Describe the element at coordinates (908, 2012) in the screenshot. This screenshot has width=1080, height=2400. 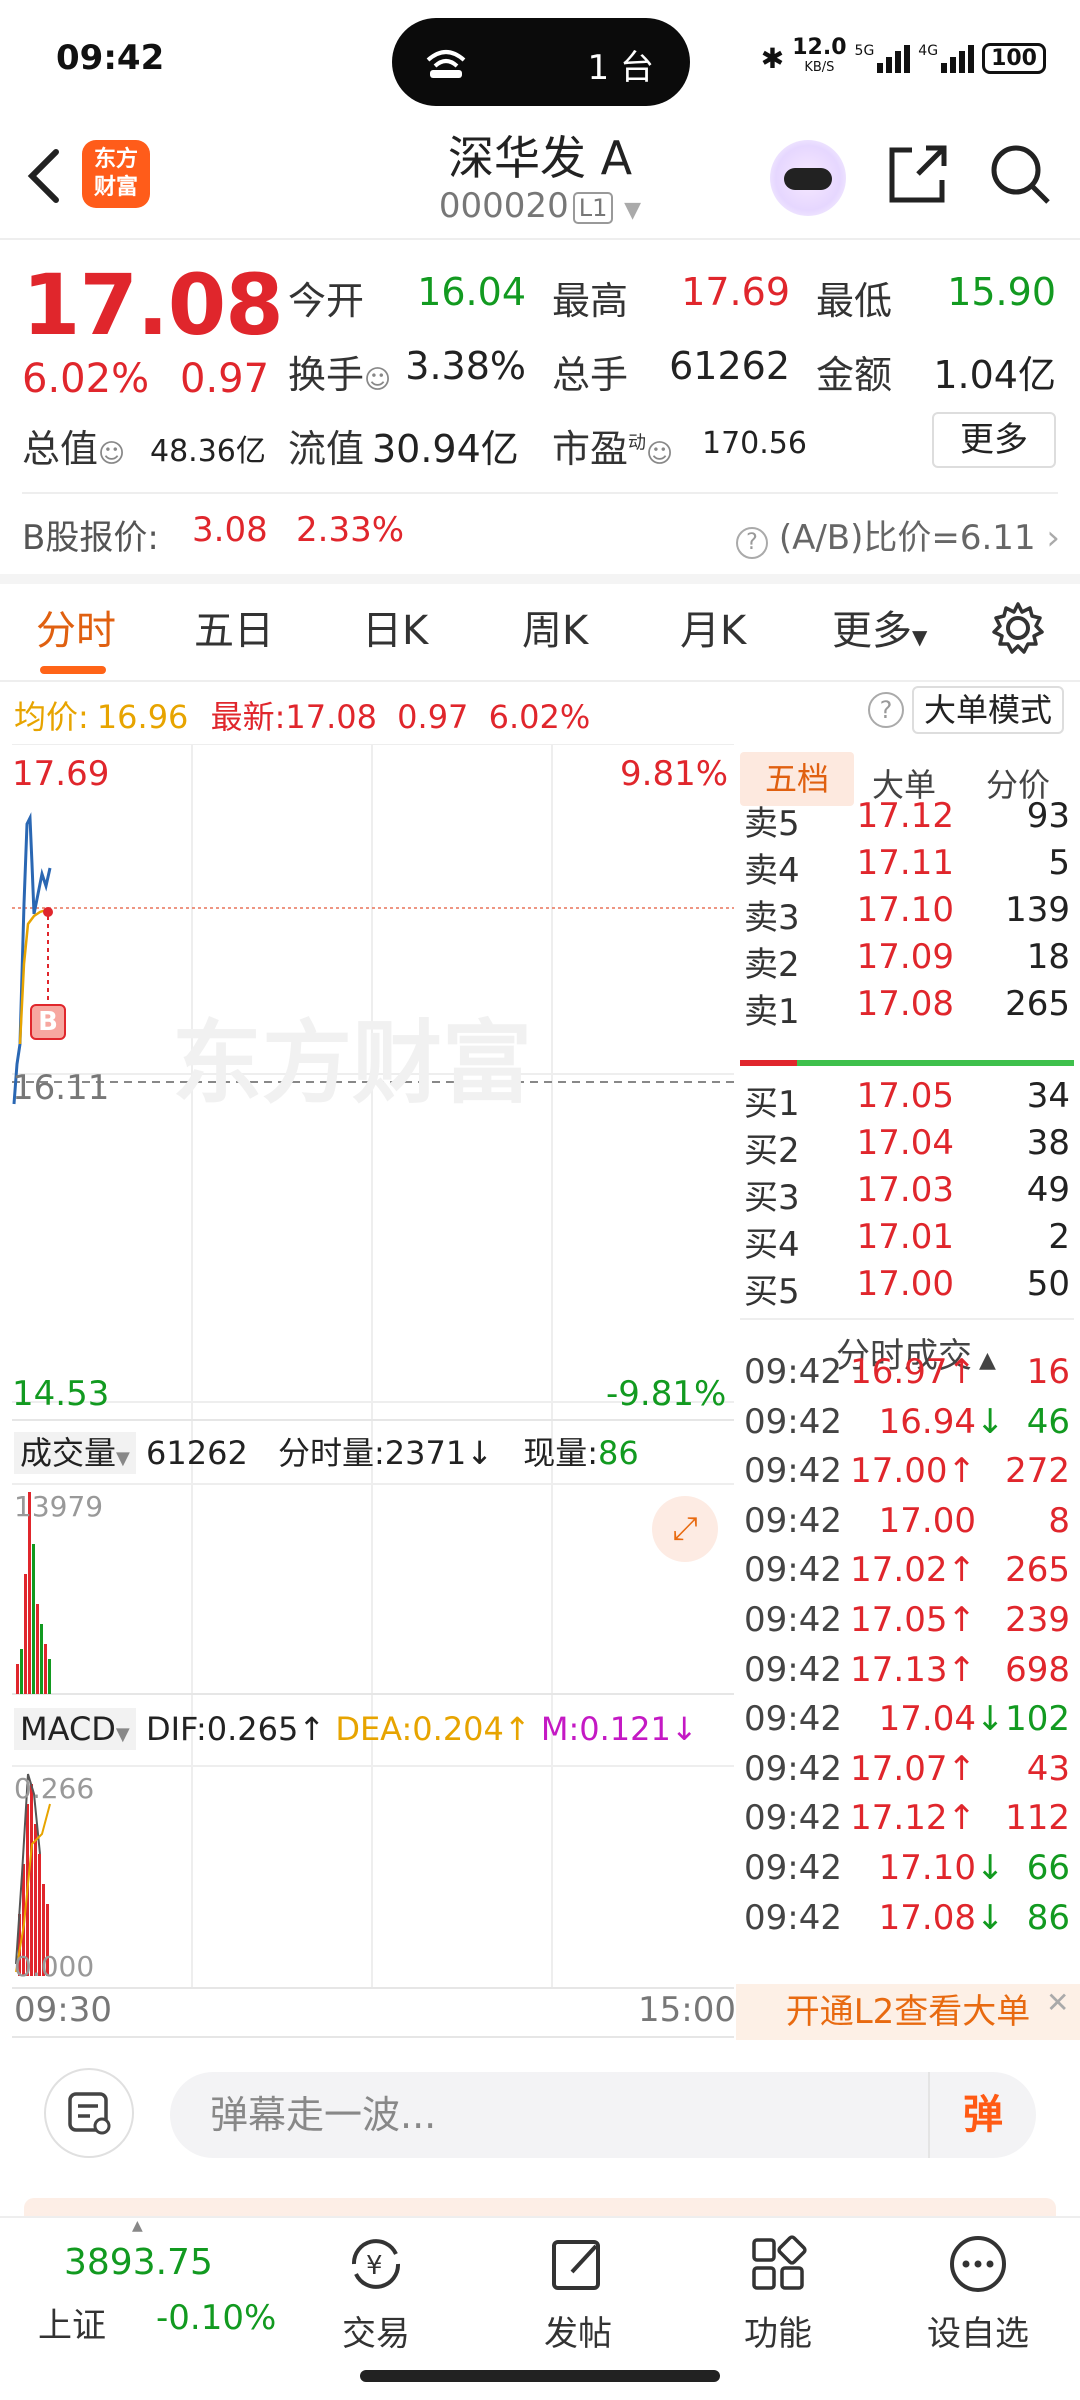
I see `l2-promo-banner: 开通L2查看大单` at that location.